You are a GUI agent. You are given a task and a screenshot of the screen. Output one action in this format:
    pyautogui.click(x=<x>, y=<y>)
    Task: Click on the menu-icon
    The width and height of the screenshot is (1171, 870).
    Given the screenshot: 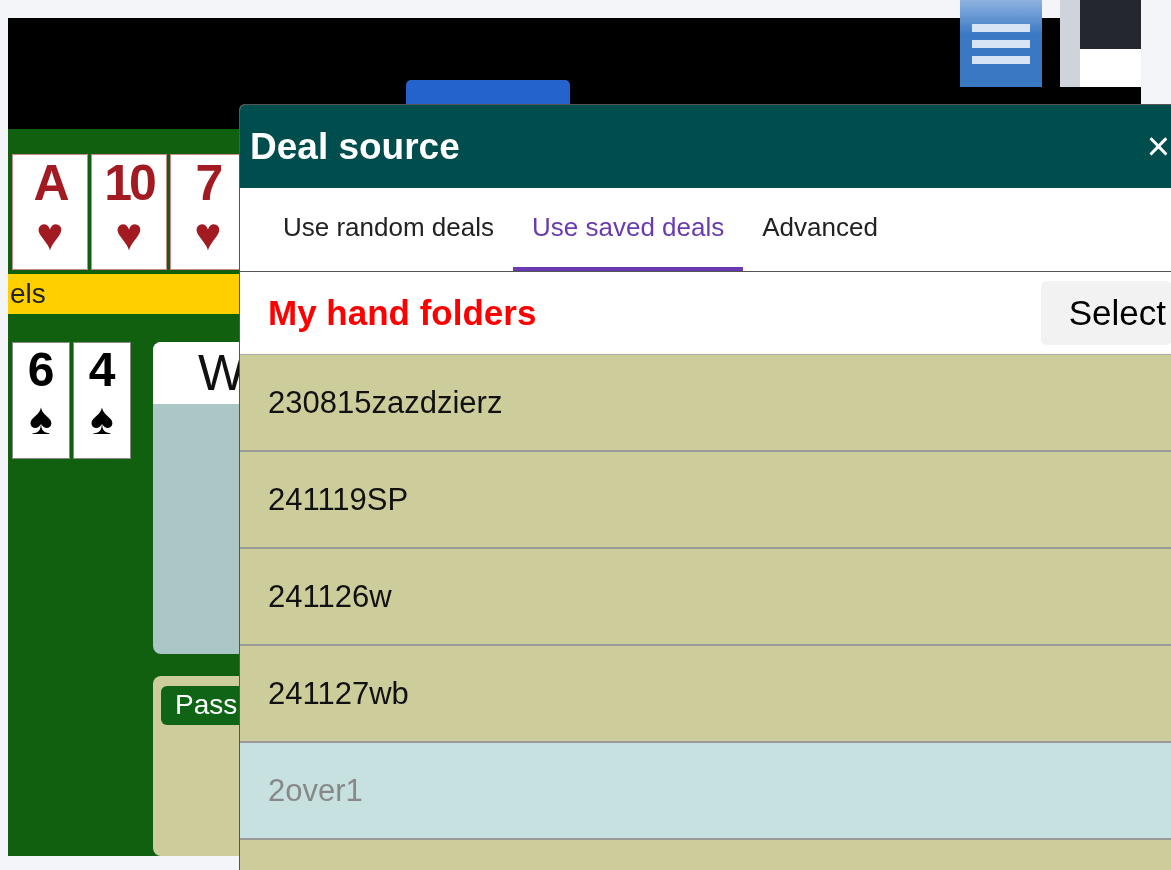 What is the action you would take?
    pyautogui.click(x=1001, y=43)
    